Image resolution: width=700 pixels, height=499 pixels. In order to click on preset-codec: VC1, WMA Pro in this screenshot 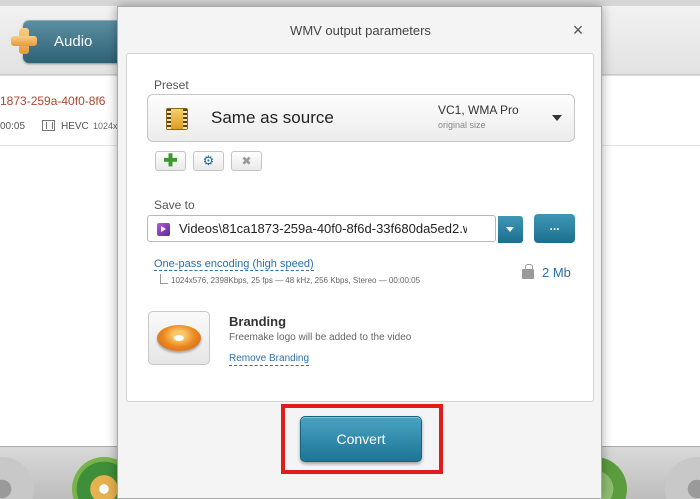, I will do `click(478, 110)`.